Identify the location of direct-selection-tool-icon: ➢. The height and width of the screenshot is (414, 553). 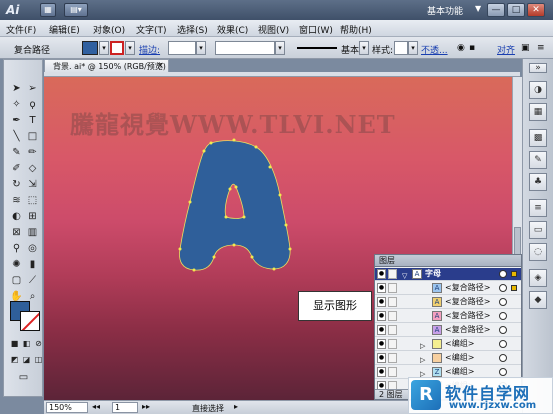
(32, 88).